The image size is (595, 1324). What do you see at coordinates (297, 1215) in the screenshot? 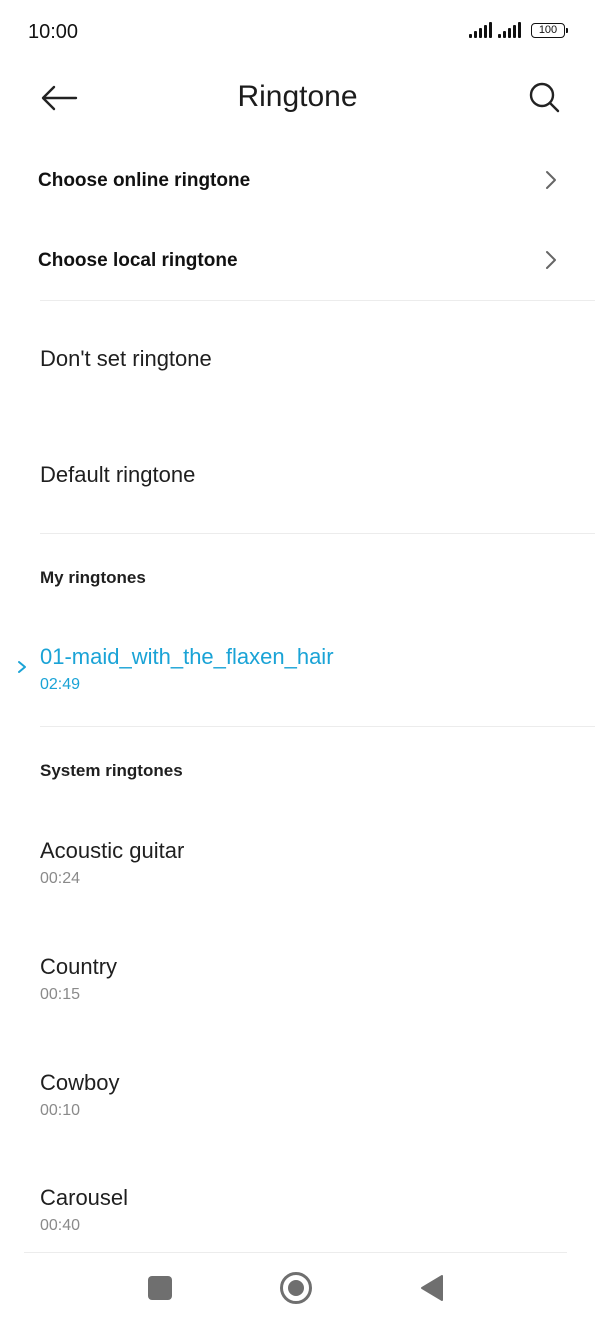
I see `ringtone-item-carousel: Carousel 00:40` at bounding box center [297, 1215].